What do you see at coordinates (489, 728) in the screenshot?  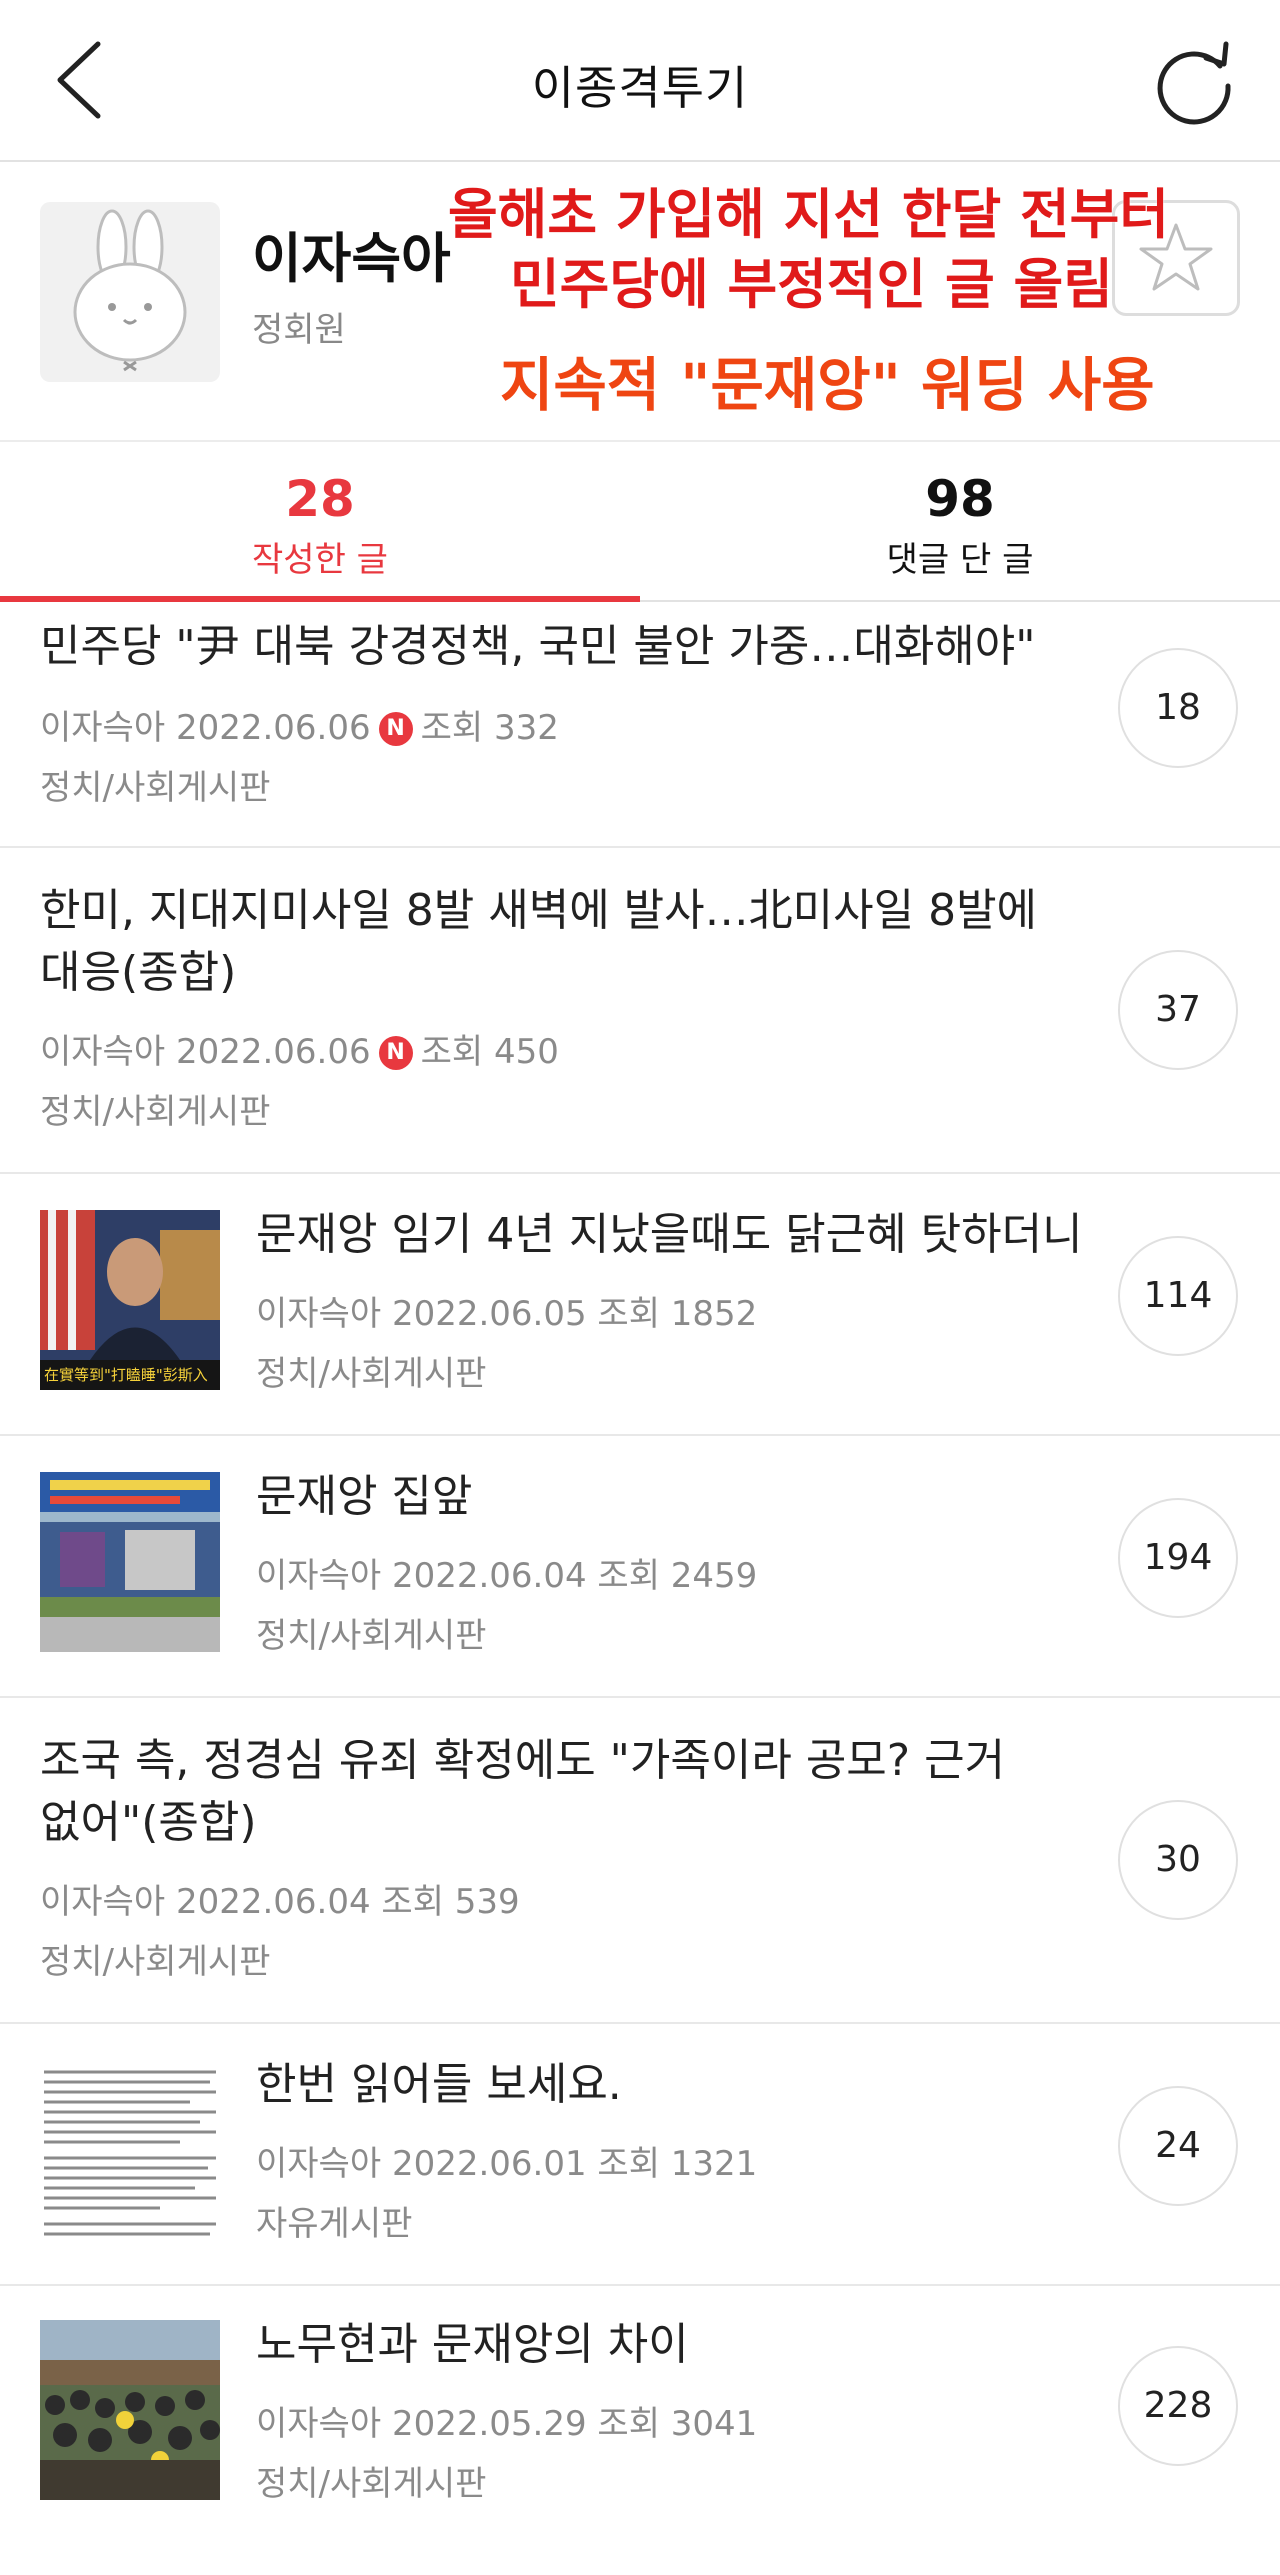 I see `post-views: 조회 332` at bounding box center [489, 728].